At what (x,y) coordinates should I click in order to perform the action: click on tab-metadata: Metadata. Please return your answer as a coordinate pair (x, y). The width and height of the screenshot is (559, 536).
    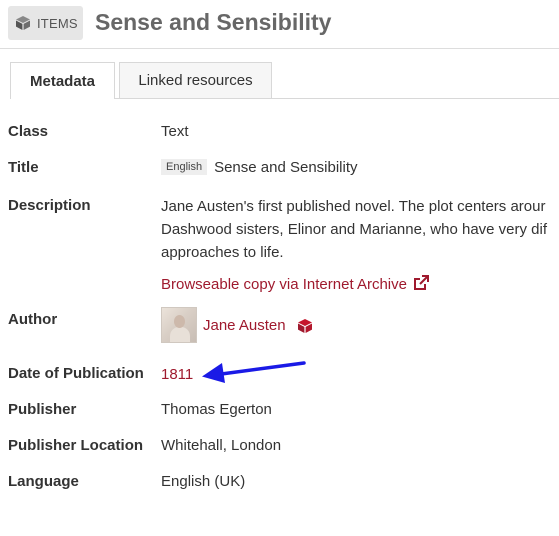
    Looking at the image, I should click on (62, 80).